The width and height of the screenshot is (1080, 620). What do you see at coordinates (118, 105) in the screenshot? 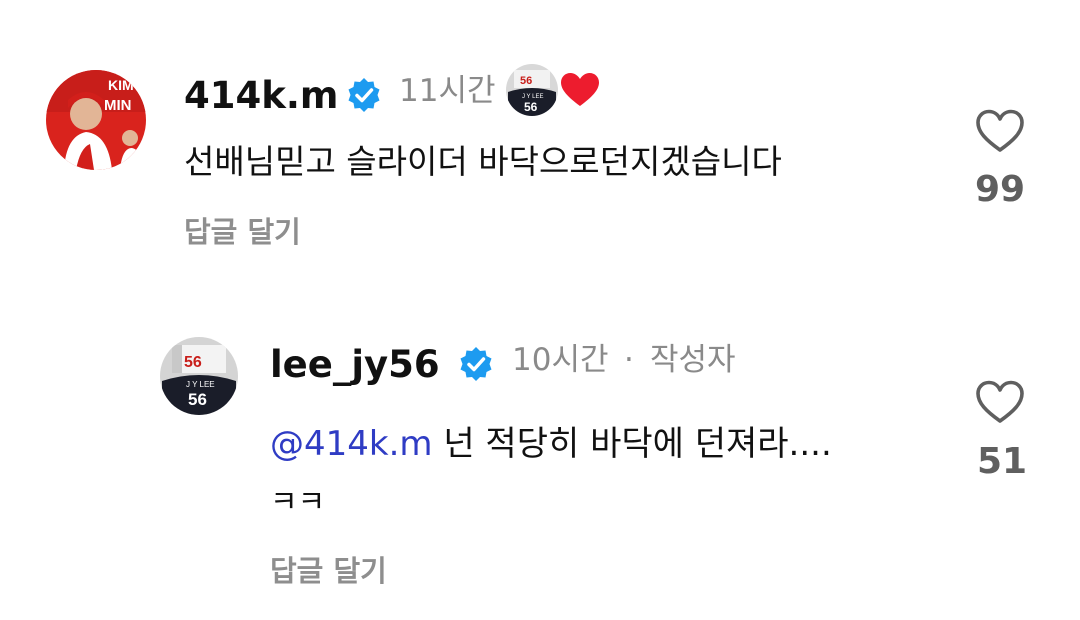
I see `svg-text: MIN` at bounding box center [118, 105].